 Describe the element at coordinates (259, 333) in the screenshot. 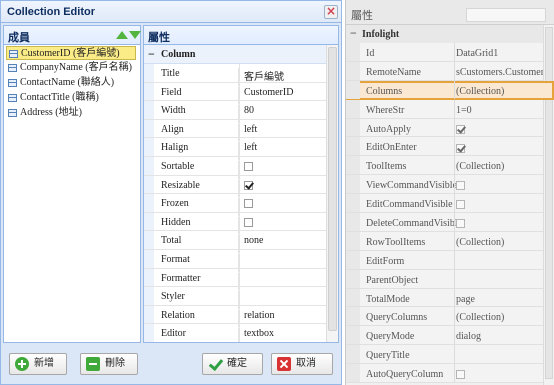

I see `property-value: textbox` at that location.